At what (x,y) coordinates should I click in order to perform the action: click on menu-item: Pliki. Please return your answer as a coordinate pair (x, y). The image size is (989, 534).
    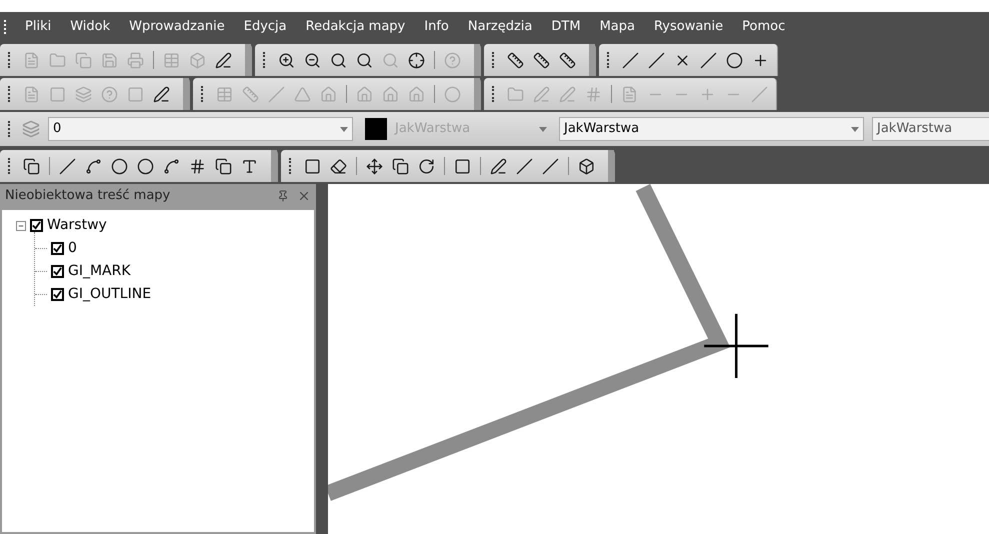
    Looking at the image, I should click on (38, 27).